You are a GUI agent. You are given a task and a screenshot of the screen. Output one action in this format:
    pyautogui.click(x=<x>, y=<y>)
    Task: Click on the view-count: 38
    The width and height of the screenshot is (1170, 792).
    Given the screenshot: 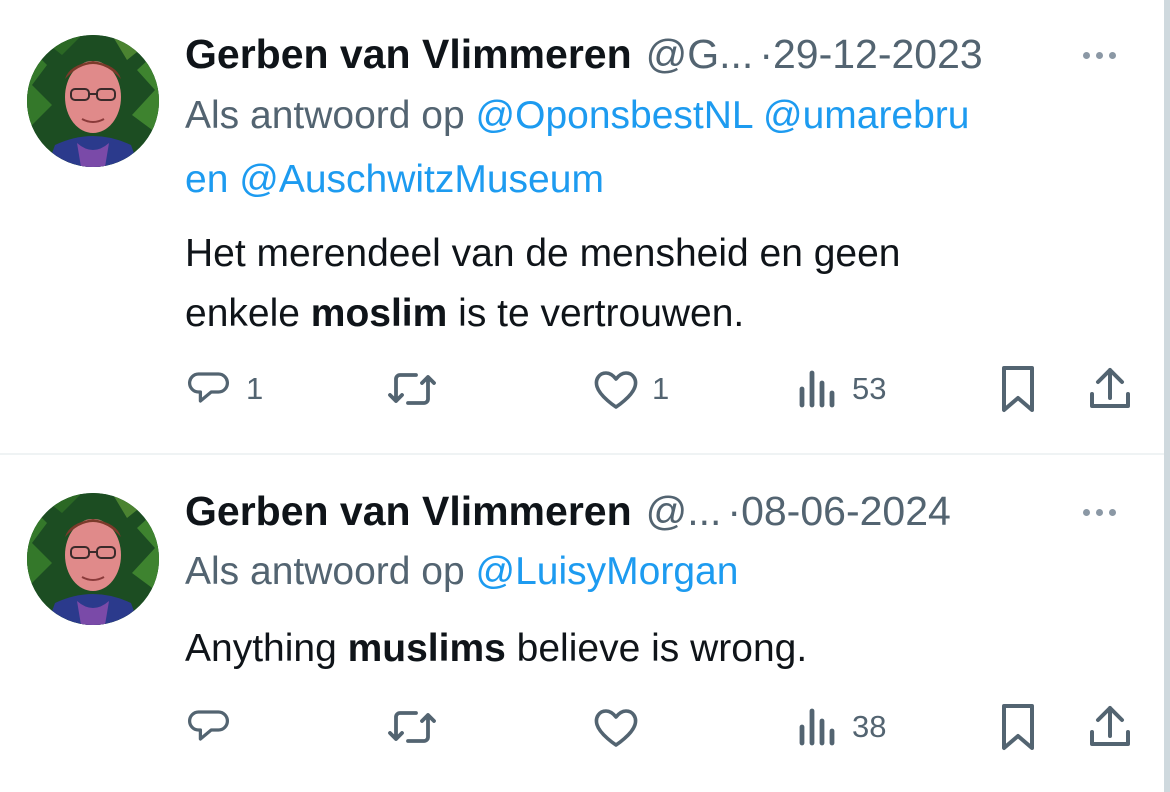 What is the action you would take?
    pyautogui.click(x=869, y=726)
    